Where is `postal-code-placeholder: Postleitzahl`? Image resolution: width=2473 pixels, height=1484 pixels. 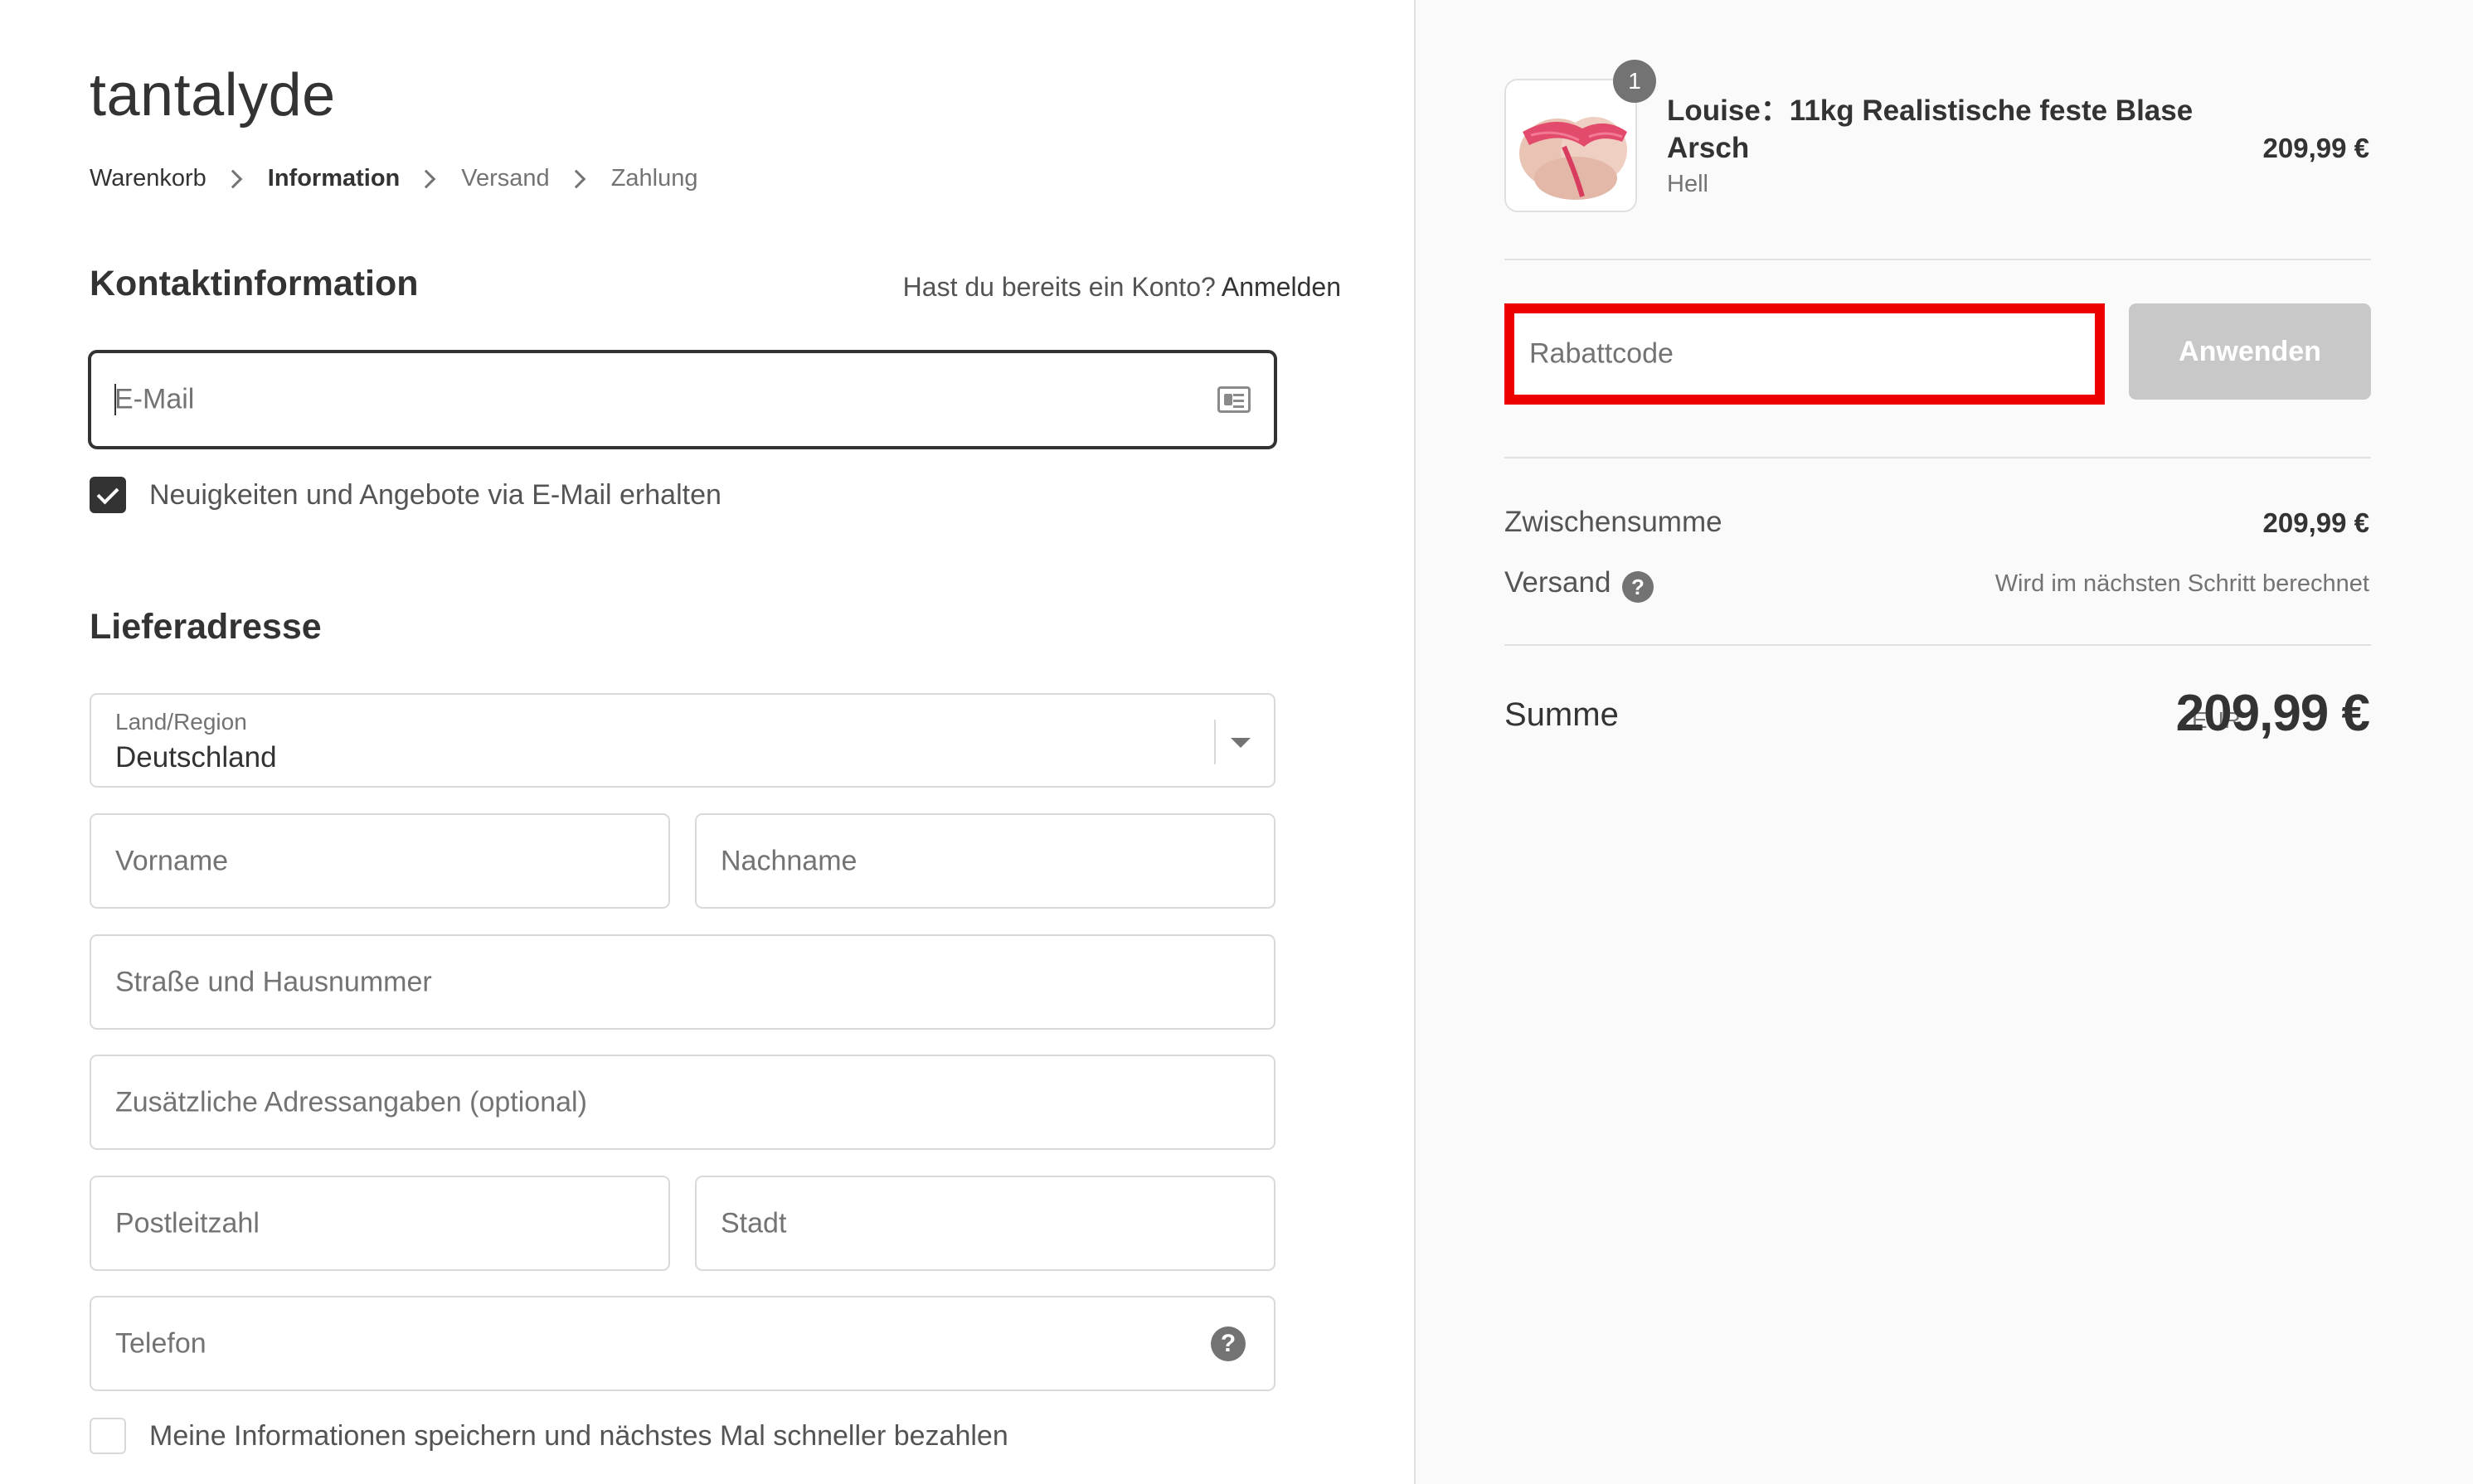
postal-code-placeholder: Postleitzahl is located at coordinates (187, 1223).